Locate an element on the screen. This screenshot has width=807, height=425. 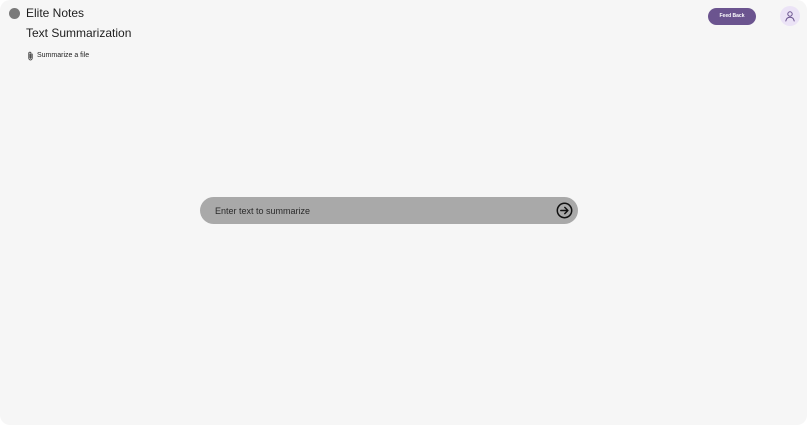
feedback-button: Feed Back is located at coordinates (732, 16).